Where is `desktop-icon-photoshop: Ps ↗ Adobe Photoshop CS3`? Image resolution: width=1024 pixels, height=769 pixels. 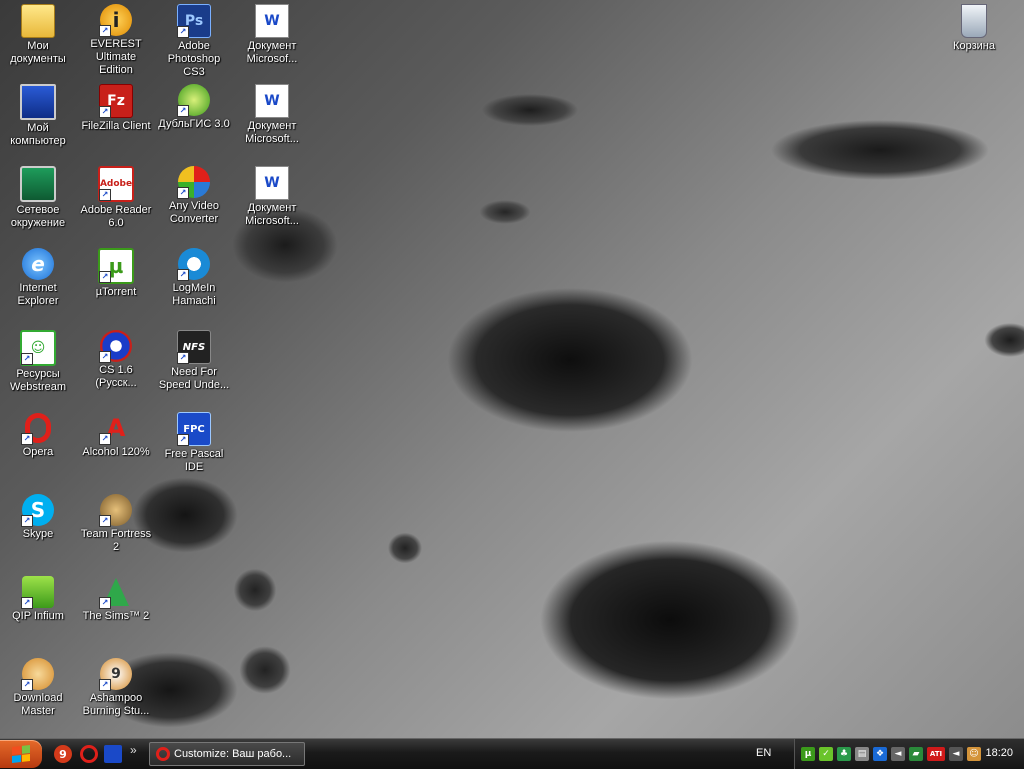
desktop-icon-photoshop: Ps ↗ Adobe Photoshop CS3 is located at coordinates (194, 41).